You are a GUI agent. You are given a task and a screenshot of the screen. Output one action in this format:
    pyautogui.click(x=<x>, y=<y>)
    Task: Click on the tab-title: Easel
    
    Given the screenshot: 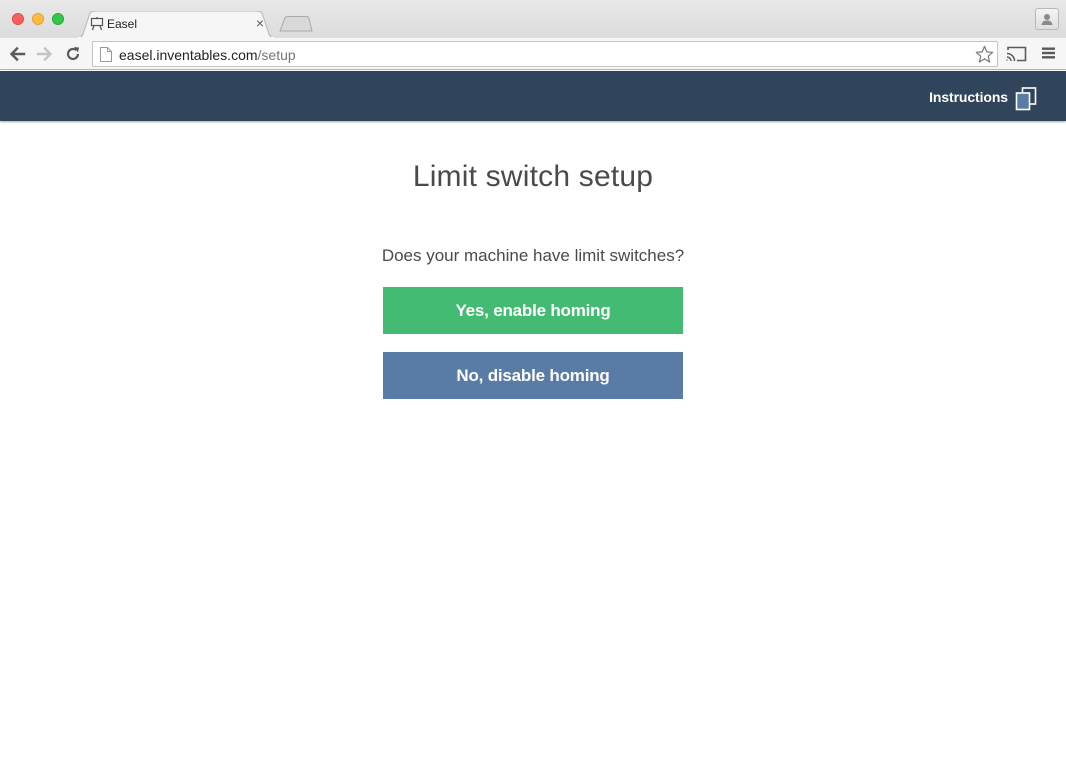 What is the action you would take?
    pyautogui.click(x=122, y=24)
    